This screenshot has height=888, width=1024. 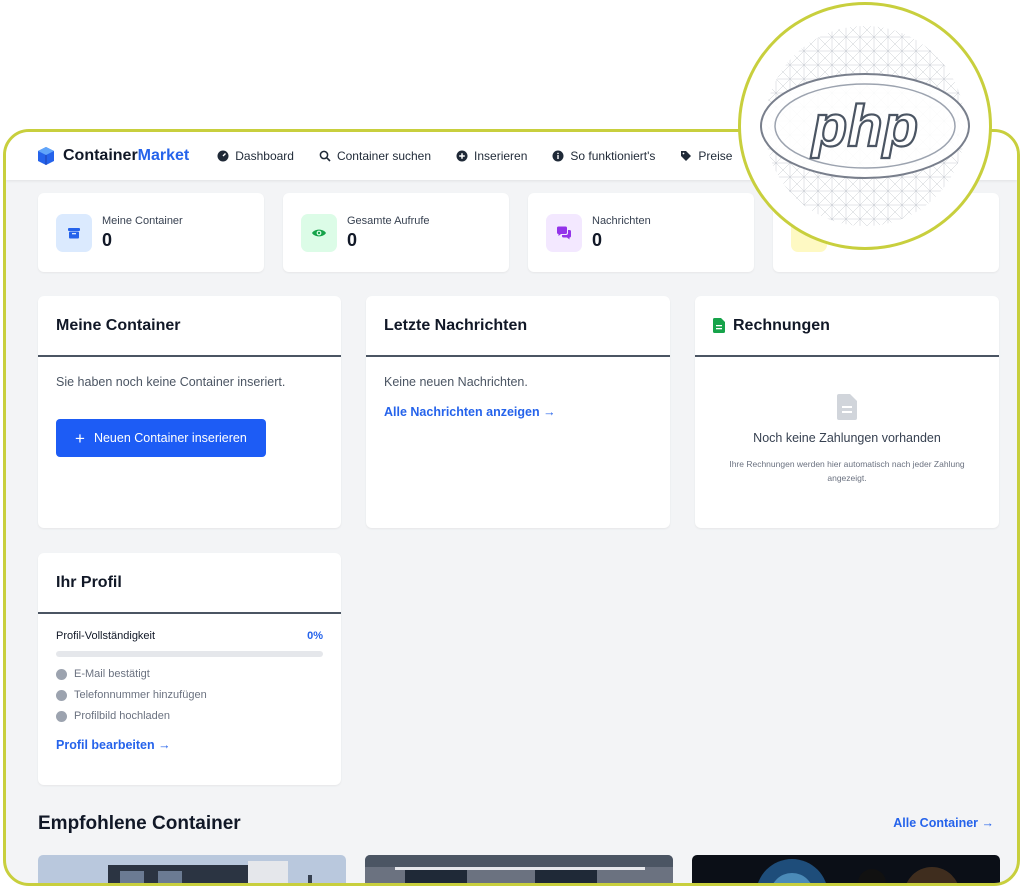 I want to click on nav-prices: Preise, so click(x=706, y=156).